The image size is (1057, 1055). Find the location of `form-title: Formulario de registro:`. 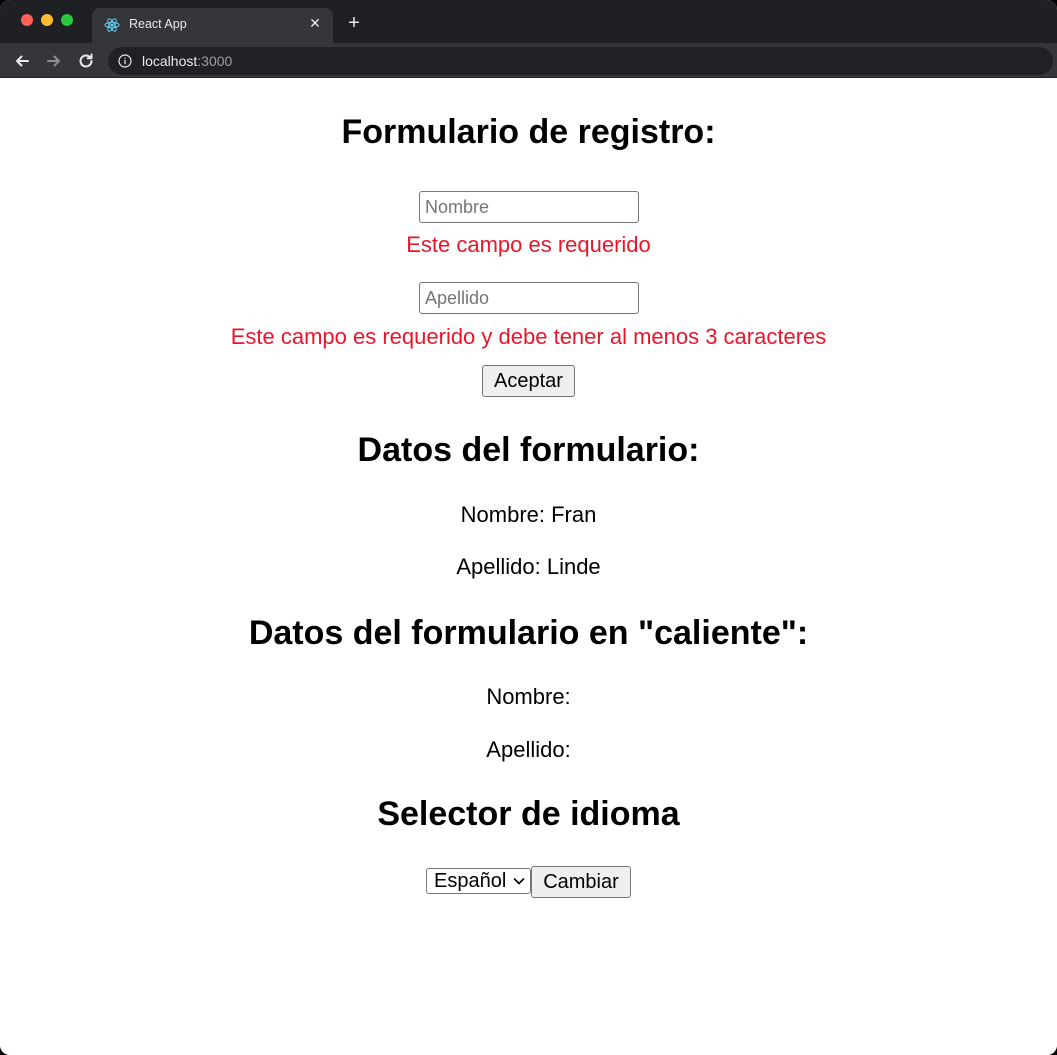

form-title: Formulario de registro: is located at coordinates (528, 132).